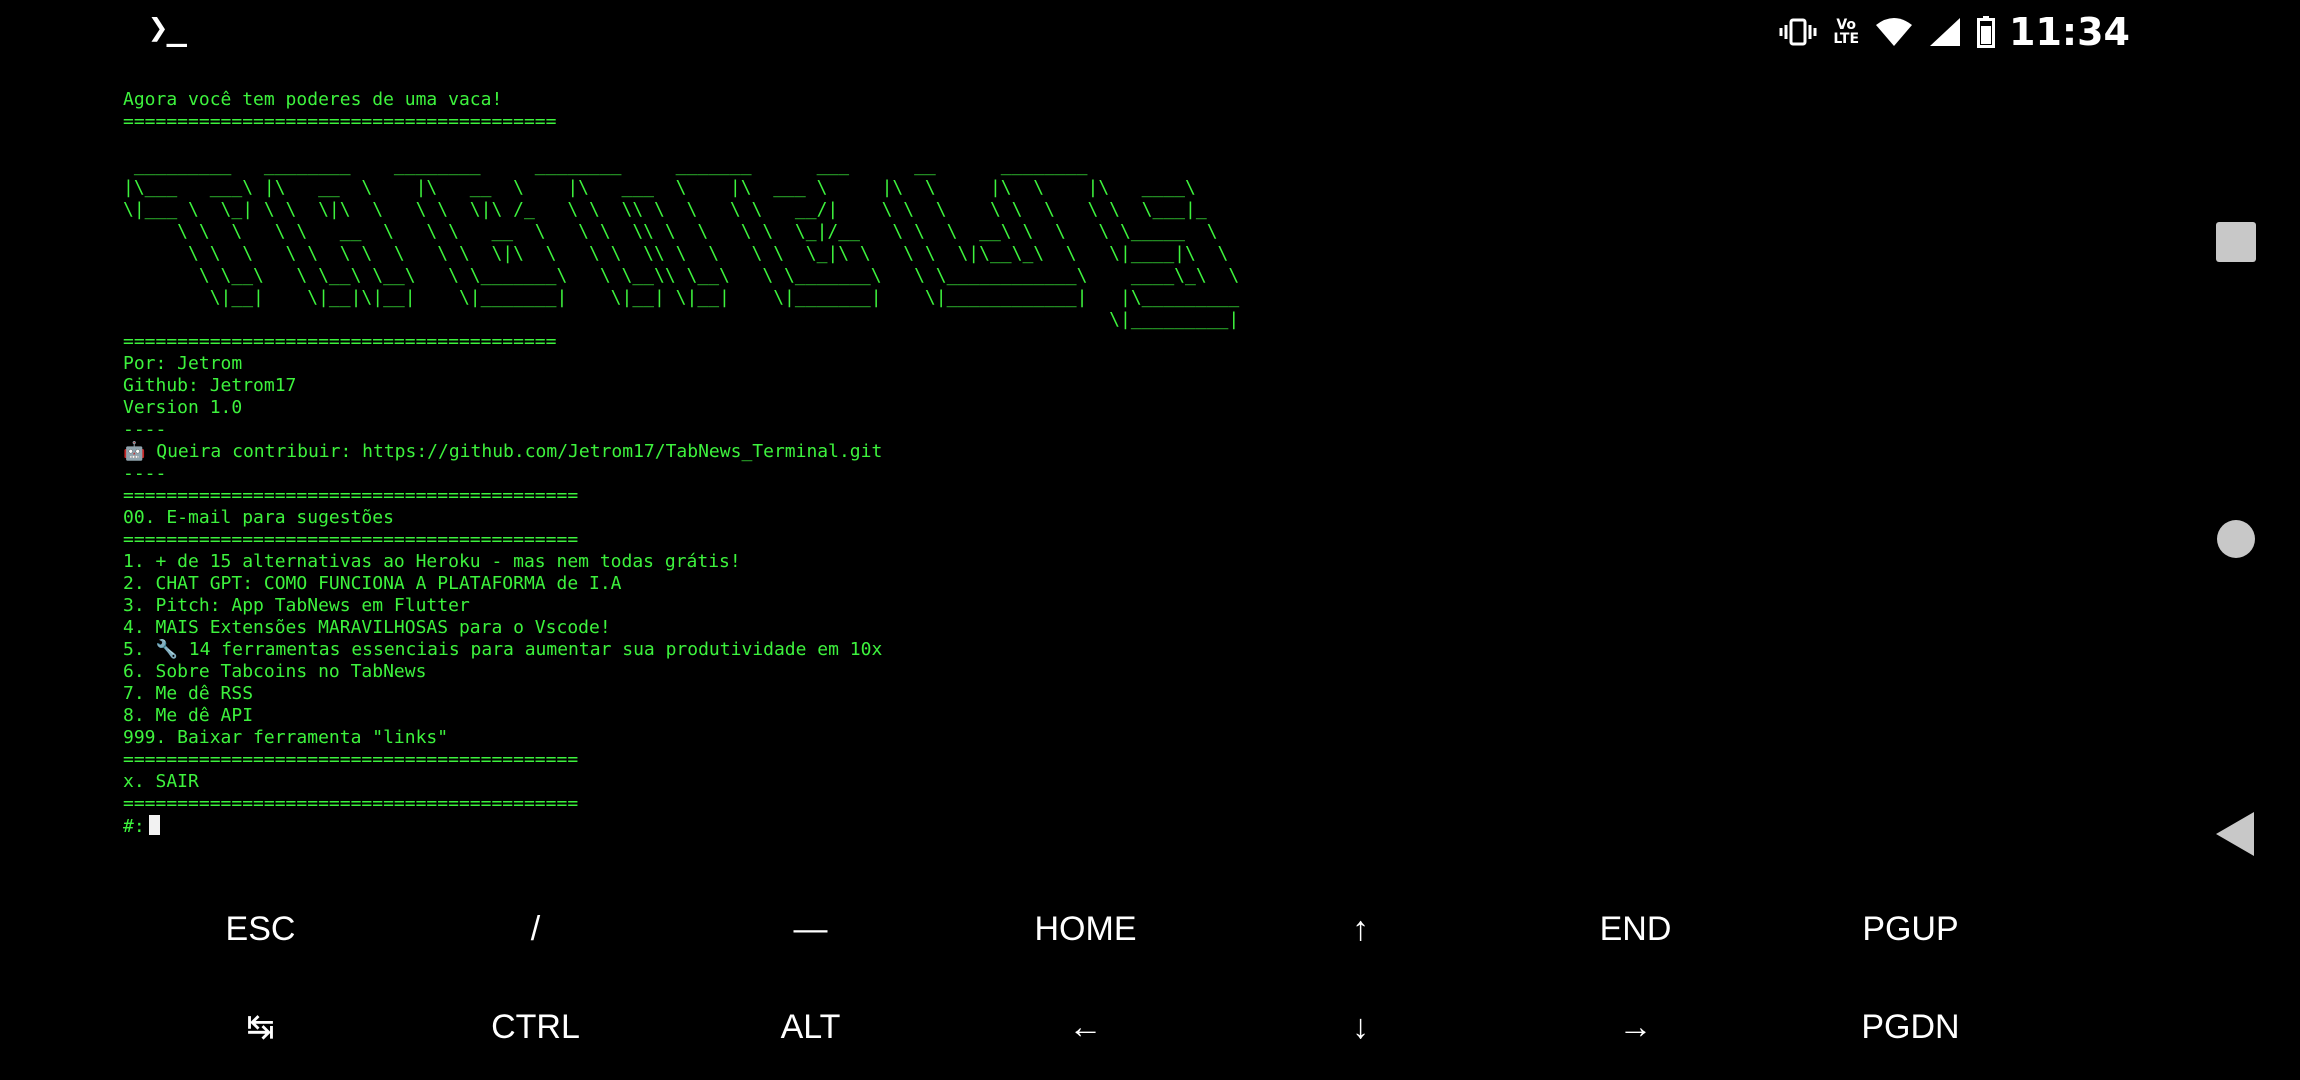 Image resolution: width=2300 pixels, height=1080 pixels. I want to click on extra-keys-row-2: ↹ CTRL ALT ← ↓ → PGDN, so click(1086, 1027).